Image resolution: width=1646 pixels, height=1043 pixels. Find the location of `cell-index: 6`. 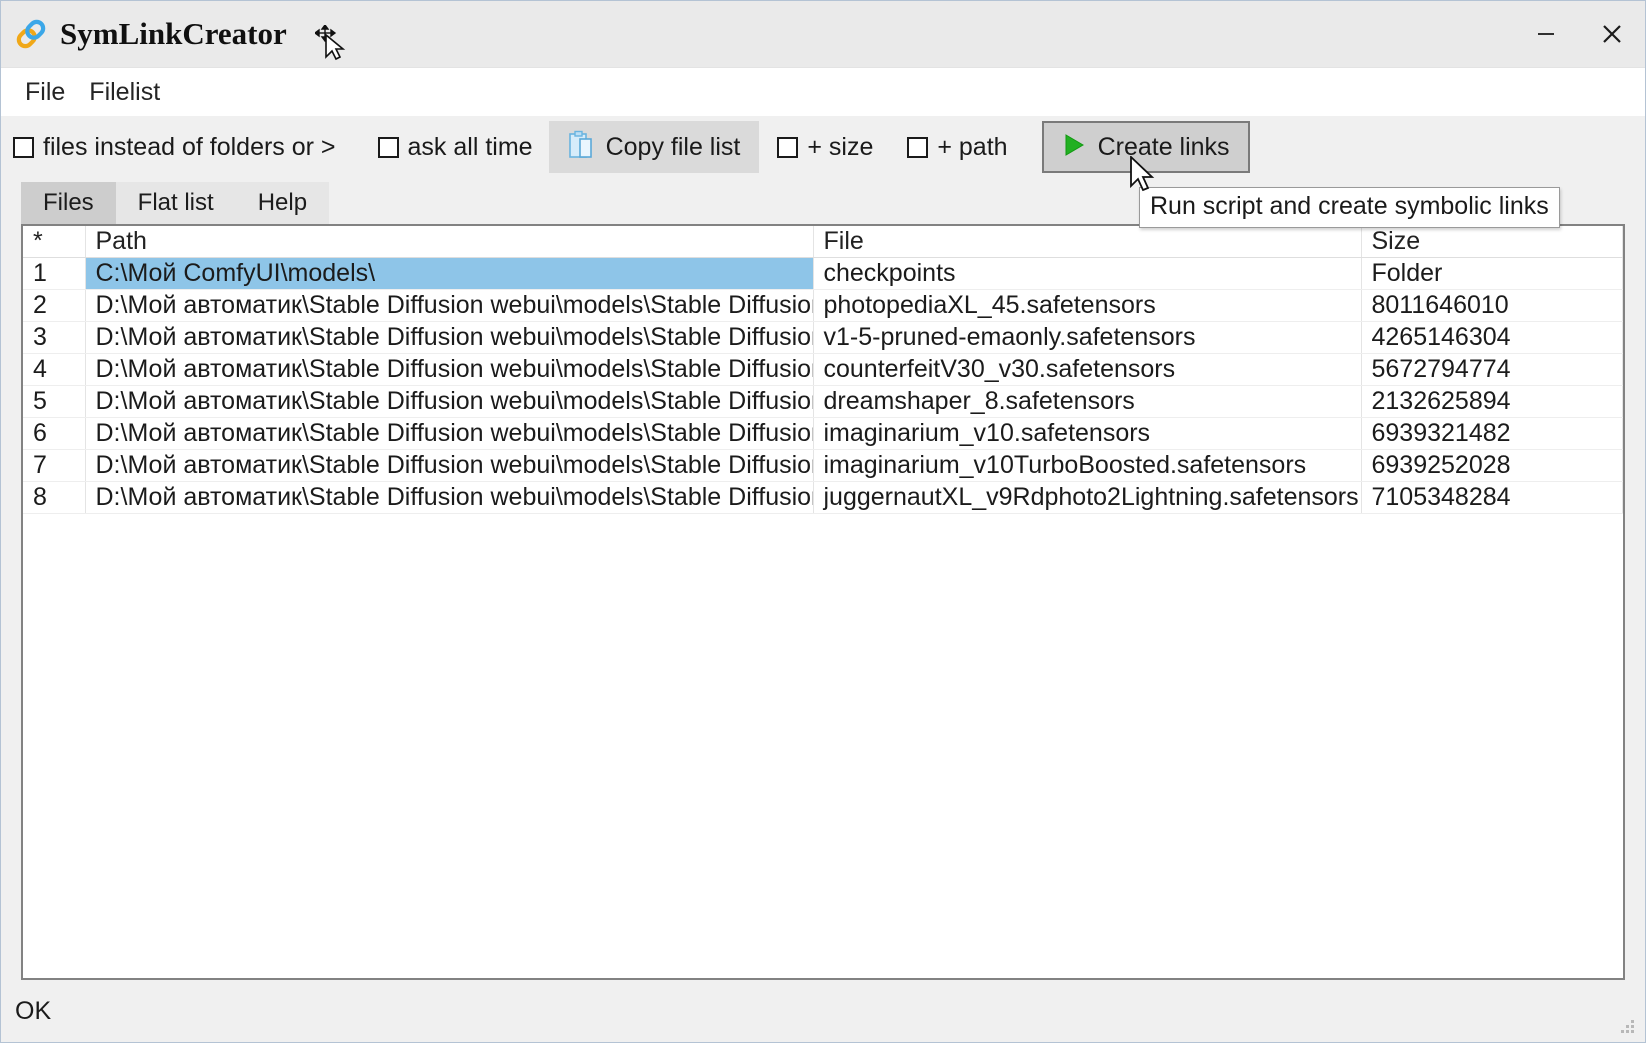

cell-index: 6 is located at coordinates (54, 433).